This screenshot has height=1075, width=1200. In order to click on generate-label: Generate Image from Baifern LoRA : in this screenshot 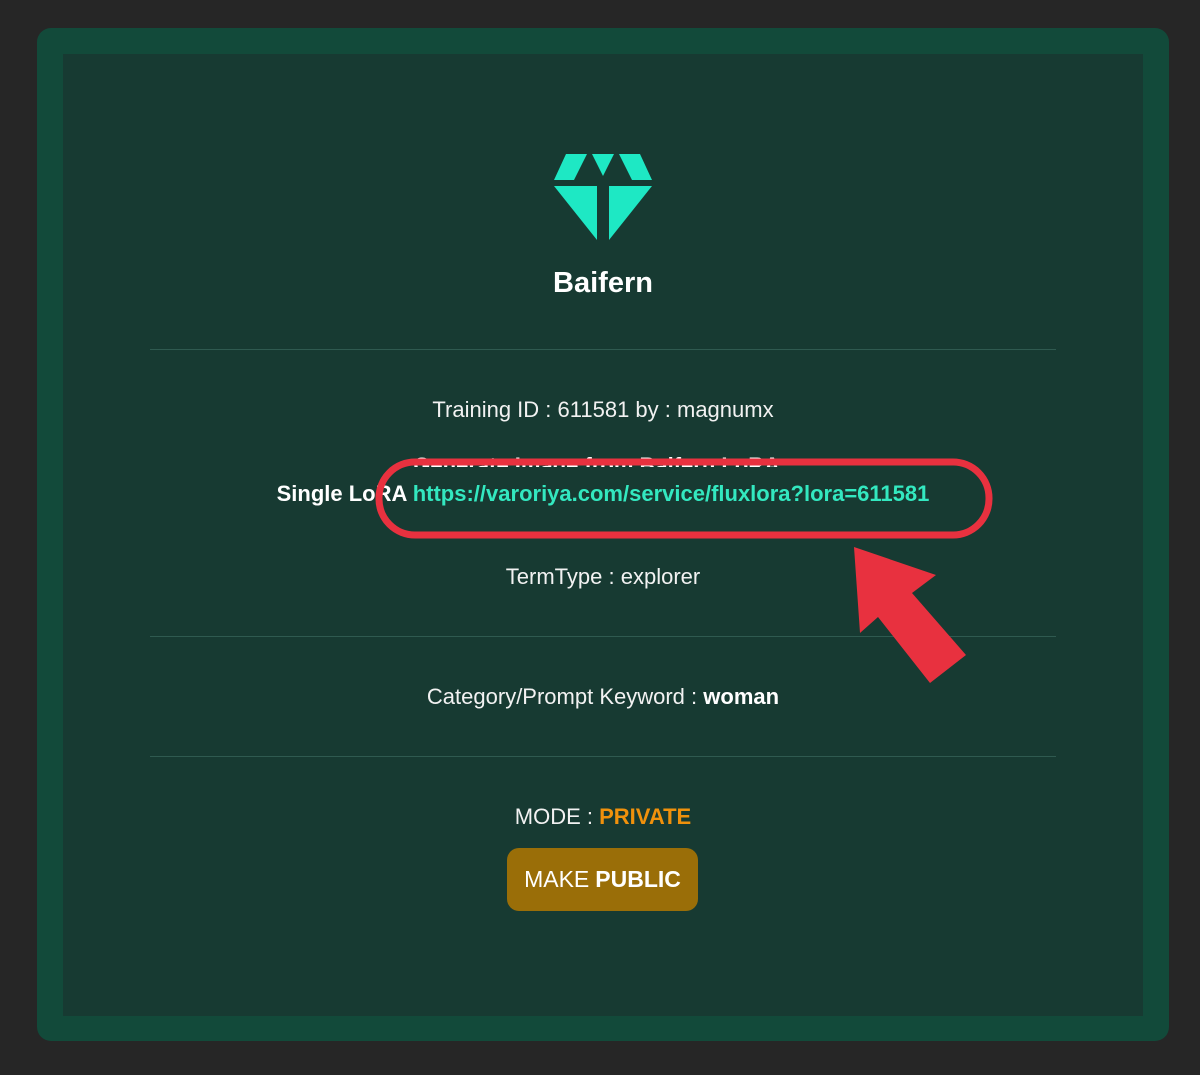, I will do `click(603, 460)`.